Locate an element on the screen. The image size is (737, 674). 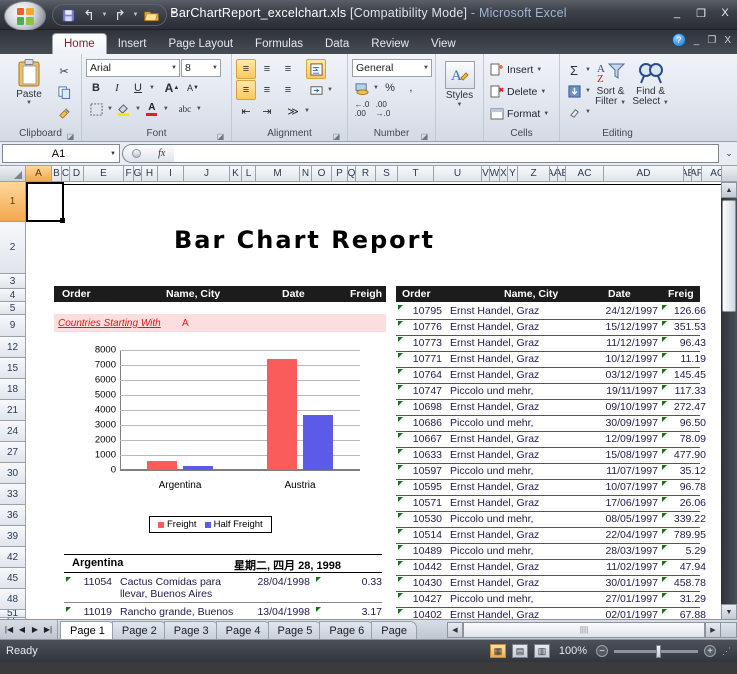
decrease-decimal-icon: .00 →.0 is located at coordinates (383, 109).